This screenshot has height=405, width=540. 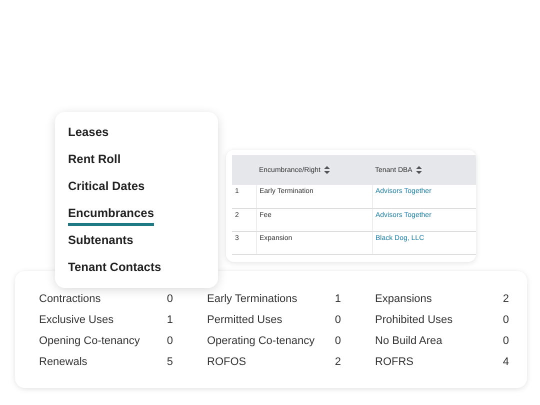 I want to click on menu-item: Tenant Contacts, so click(x=115, y=270).